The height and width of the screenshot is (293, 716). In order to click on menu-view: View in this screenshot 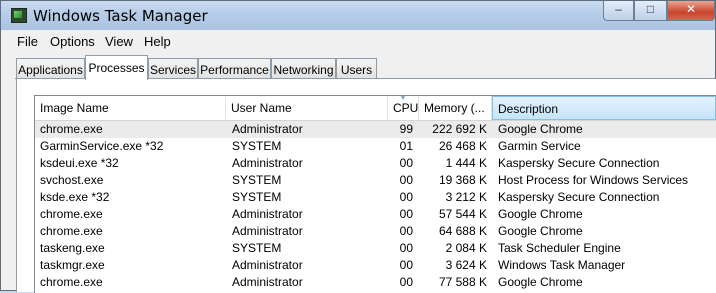, I will do `click(119, 41)`.